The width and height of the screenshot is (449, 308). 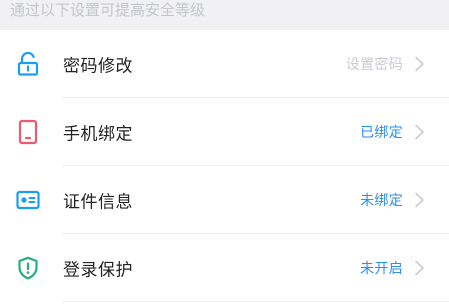 What do you see at coordinates (98, 270) in the screenshot?
I see `row-label-login: 登录保护` at bounding box center [98, 270].